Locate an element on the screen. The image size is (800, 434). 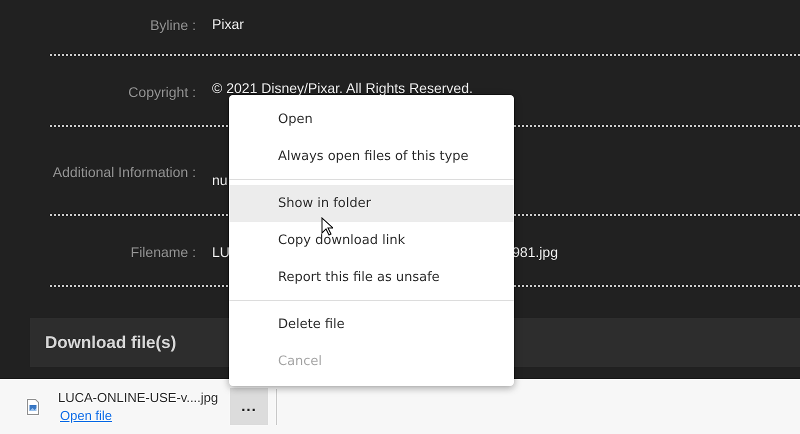
field-label: Copyright : is located at coordinates (161, 91).